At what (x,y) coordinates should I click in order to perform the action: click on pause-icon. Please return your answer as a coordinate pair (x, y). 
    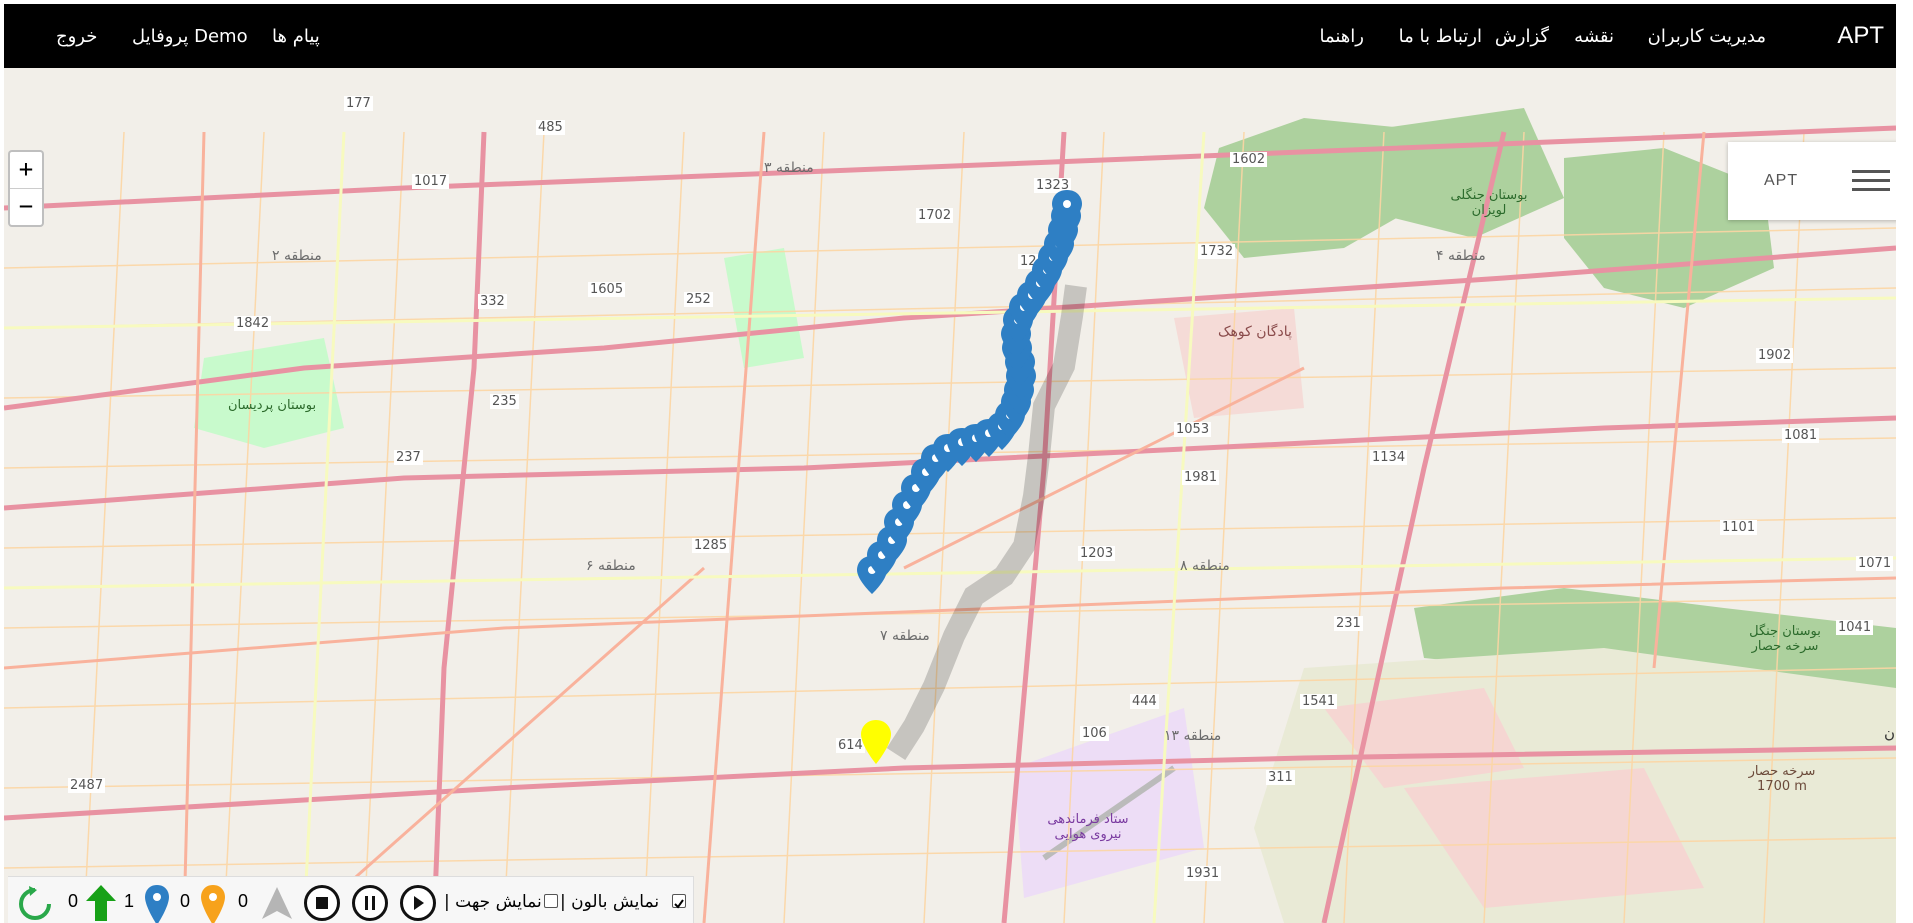
    Looking at the image, I should click on (370, 903).